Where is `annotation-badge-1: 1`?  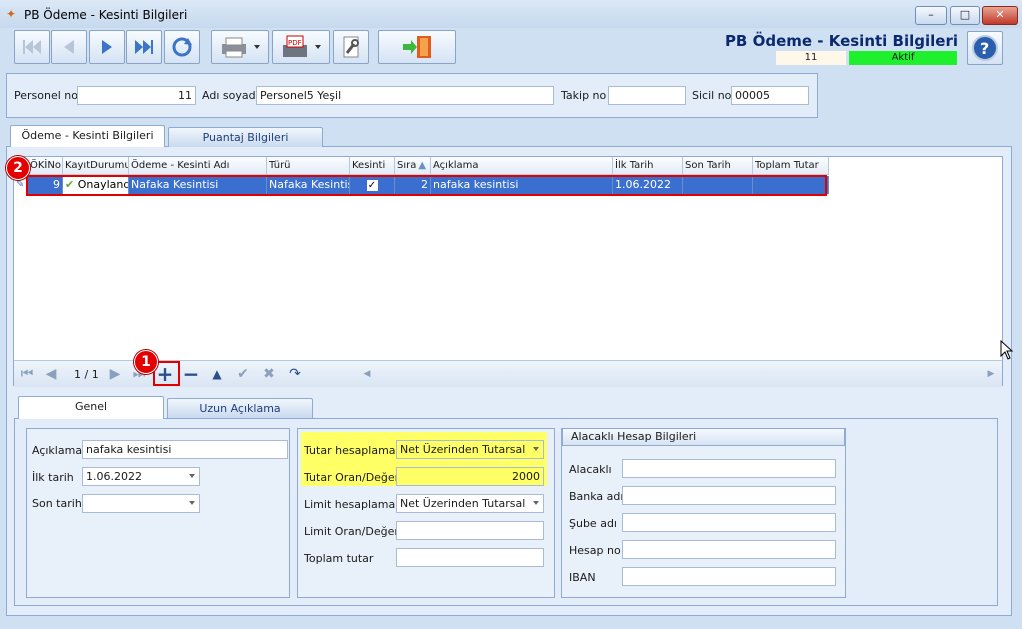
annotation-badge-1: 1 is located at coordinates (146, 362).